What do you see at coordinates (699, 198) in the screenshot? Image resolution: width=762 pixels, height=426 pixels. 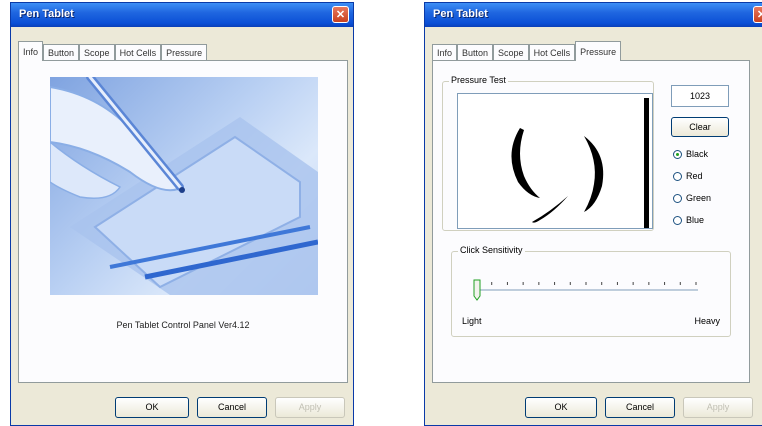 I see `radio-green-label: Green` at bounding box center [699, 198].